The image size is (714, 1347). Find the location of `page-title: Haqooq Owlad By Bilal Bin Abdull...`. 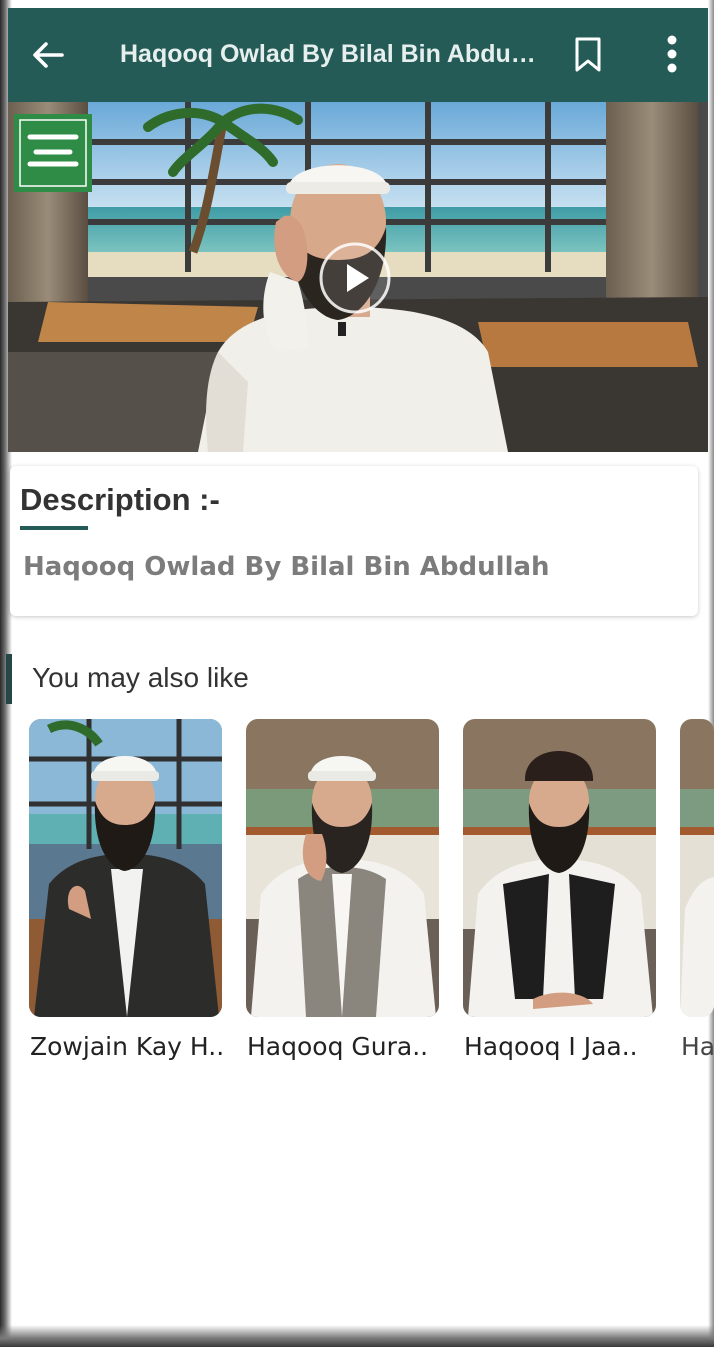

page-title: Haqooq Owlad By Bilal Bin Abdull... is located at coordinates (330, 54).